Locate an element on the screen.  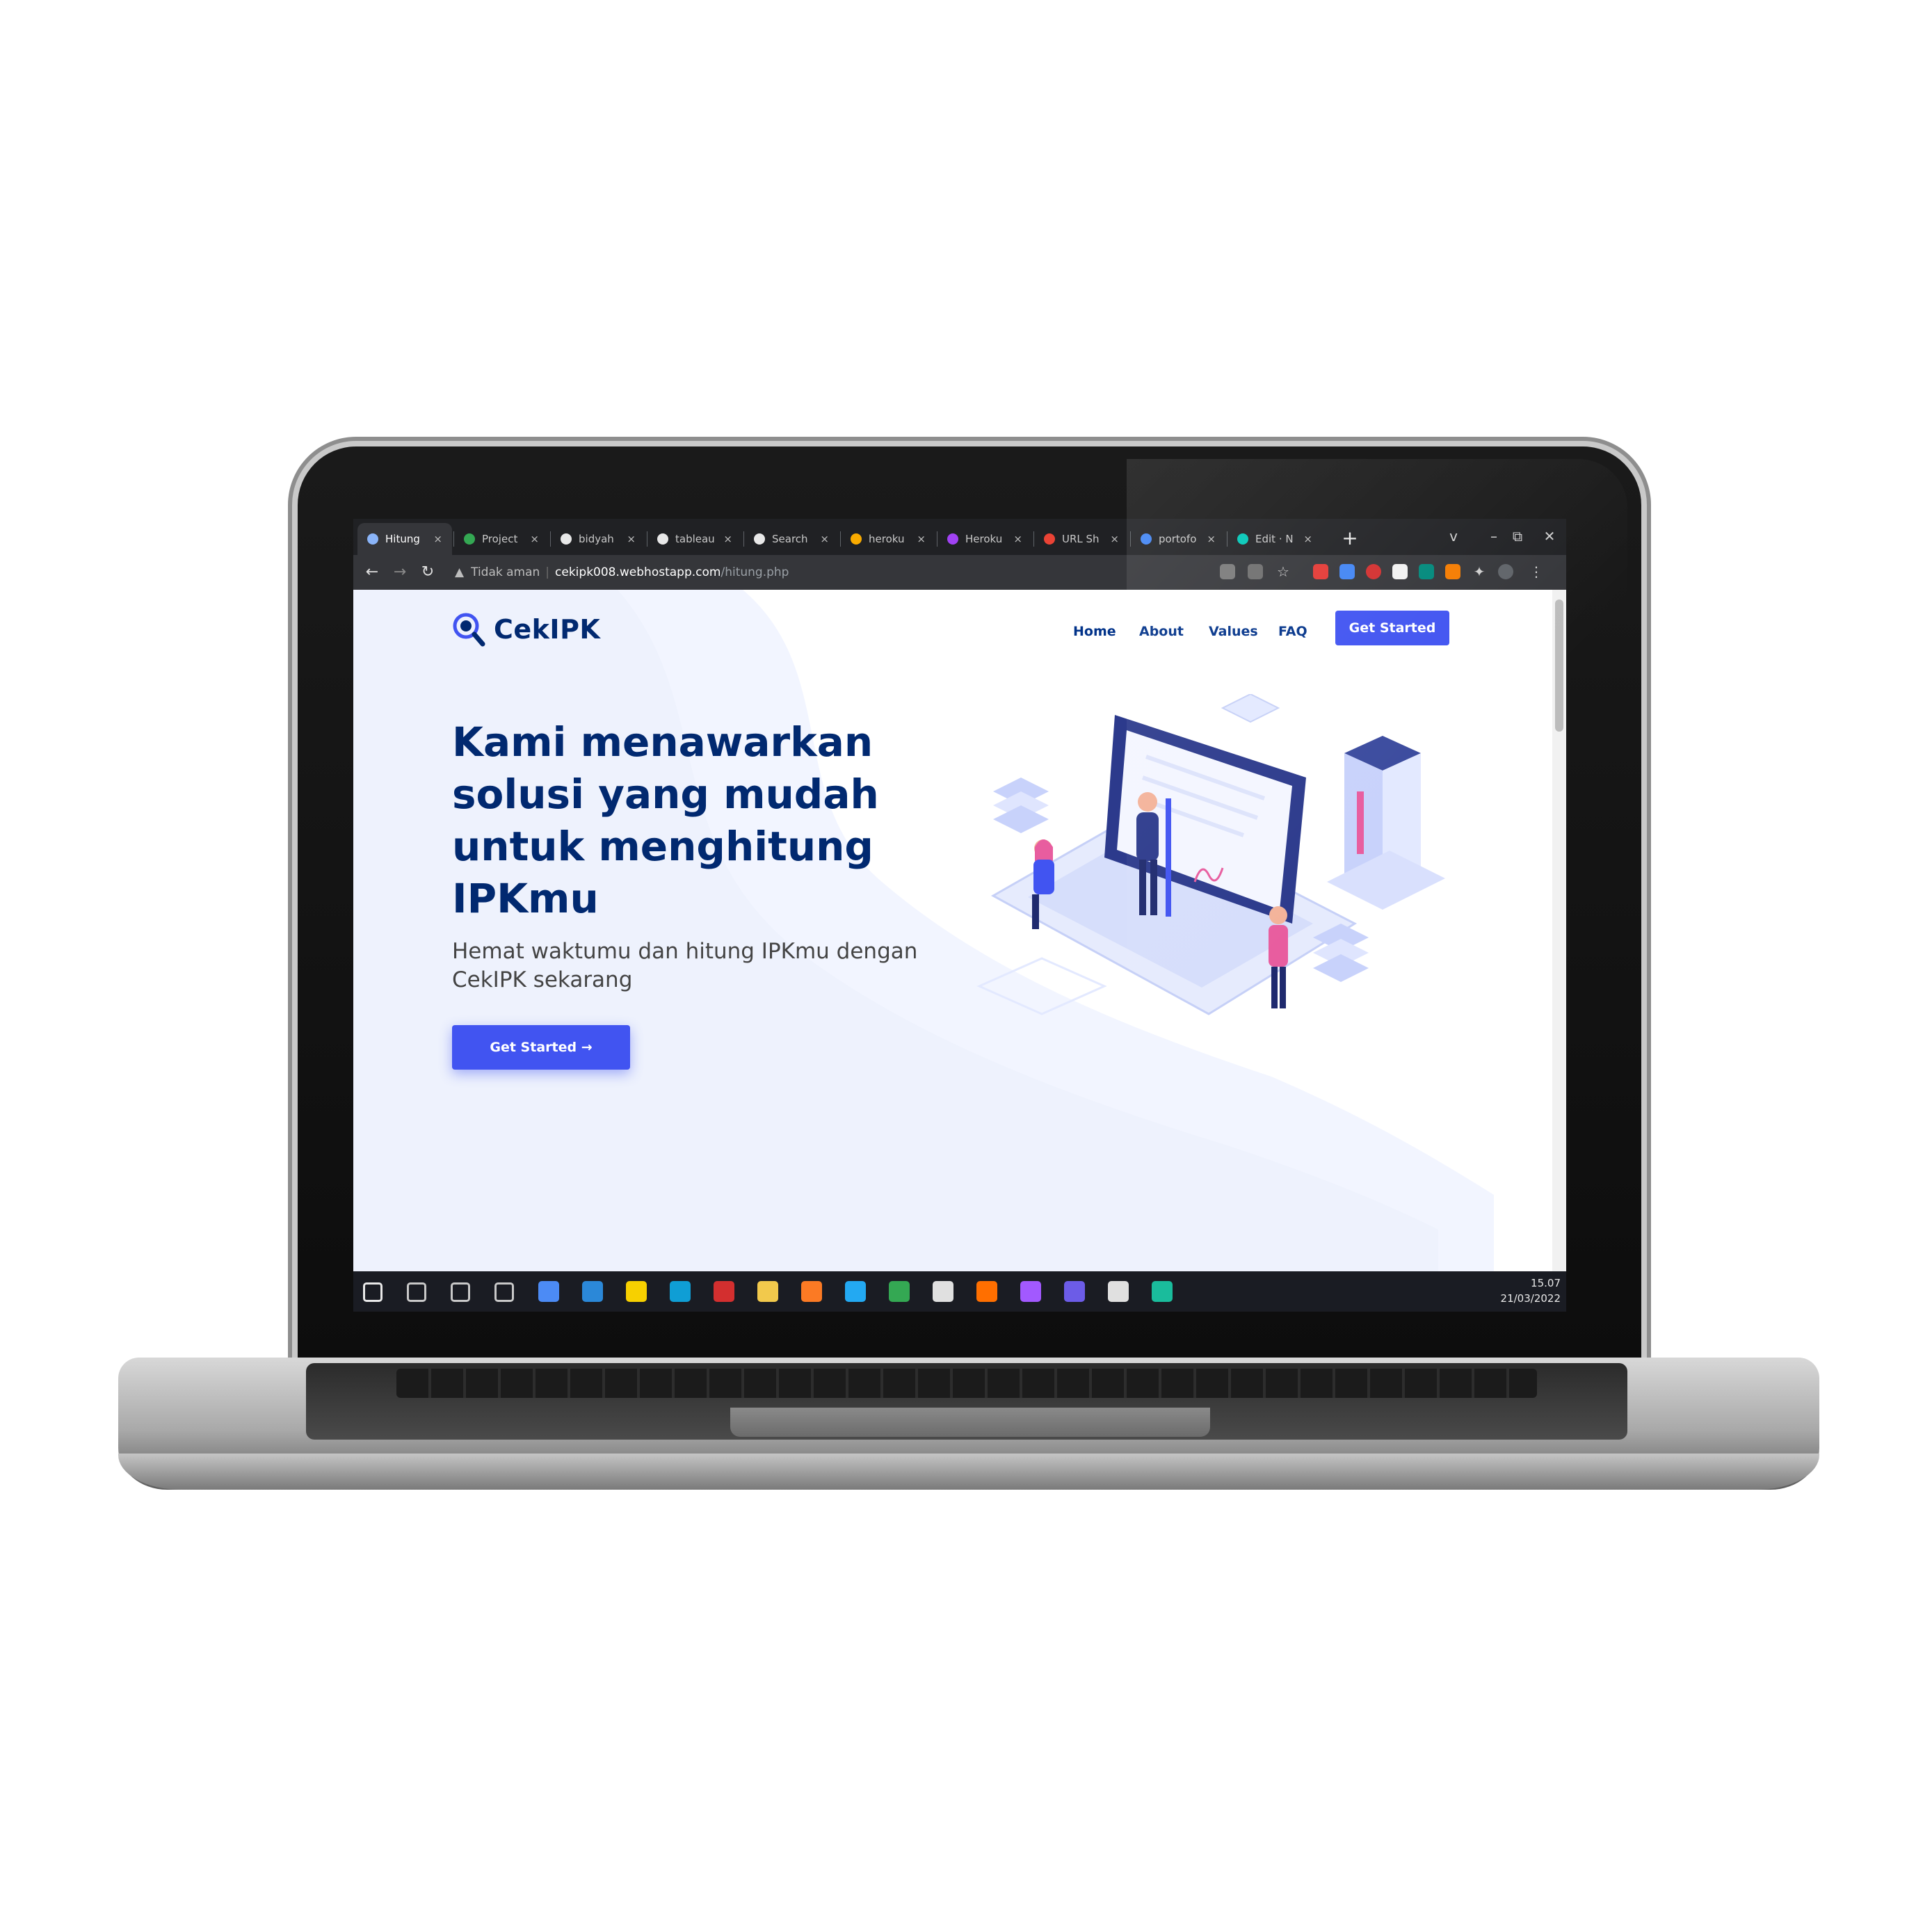
new-tab-button: + is located at coordinates (1349, 539).